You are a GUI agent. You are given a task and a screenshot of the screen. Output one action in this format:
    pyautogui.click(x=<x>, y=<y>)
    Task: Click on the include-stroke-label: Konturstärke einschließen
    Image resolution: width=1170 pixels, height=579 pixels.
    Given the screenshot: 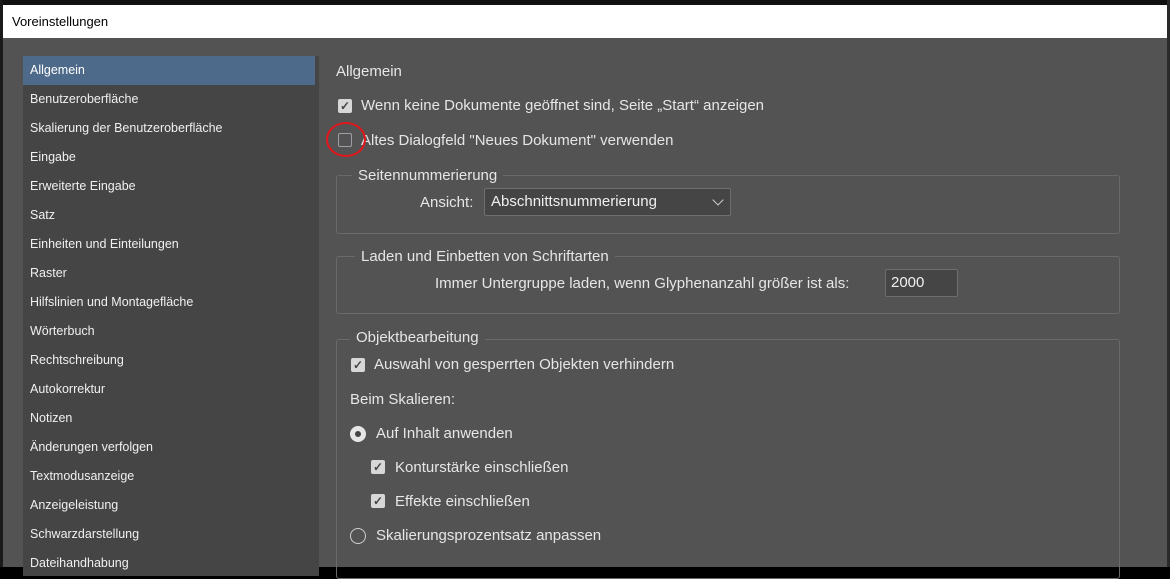 What is the action you would take?
    pyautogui.click(x=482, y=467)
    